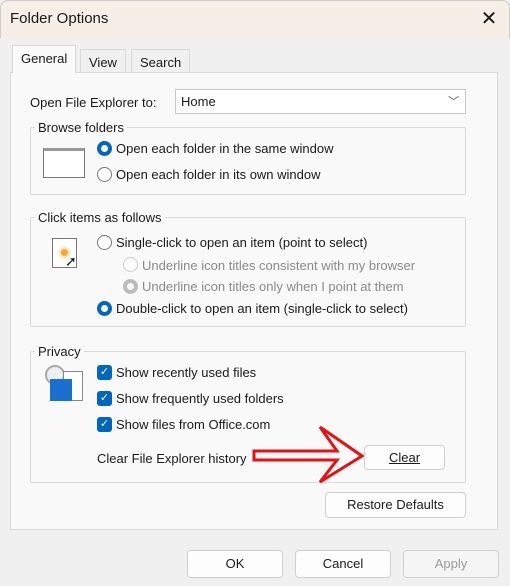  What do you see at coordinates (130, 286) in the screenshot?
I see `radio-underline-point` at bounding box center [130, 286].